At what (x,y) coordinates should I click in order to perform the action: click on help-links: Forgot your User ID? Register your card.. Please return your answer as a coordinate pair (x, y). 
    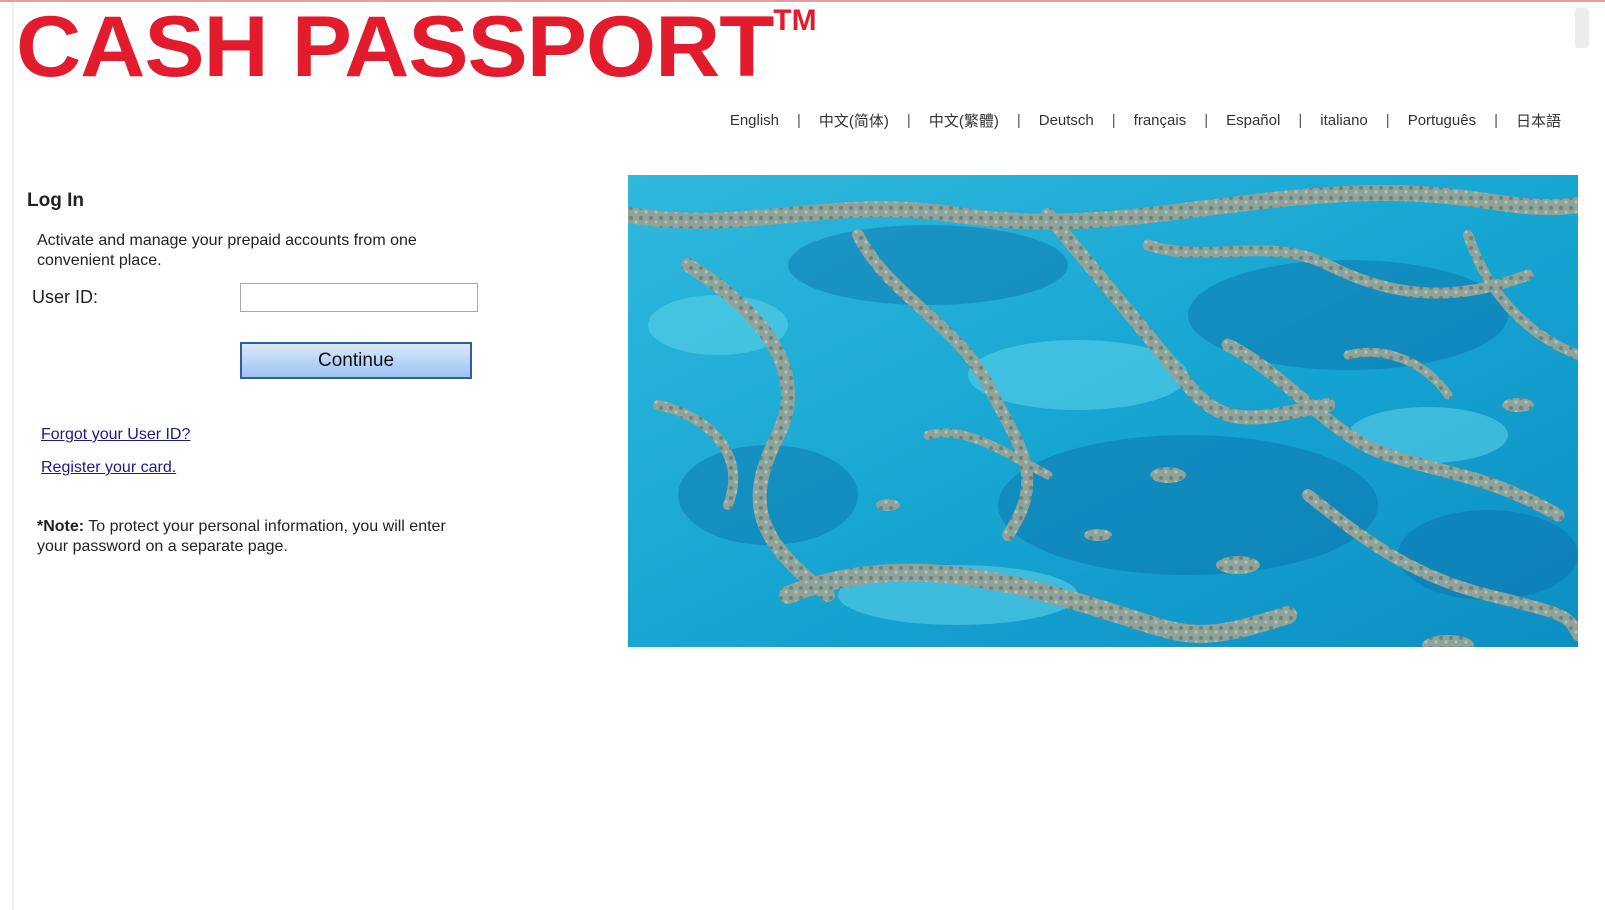
    Looking at the image, I should click on (284, 451).